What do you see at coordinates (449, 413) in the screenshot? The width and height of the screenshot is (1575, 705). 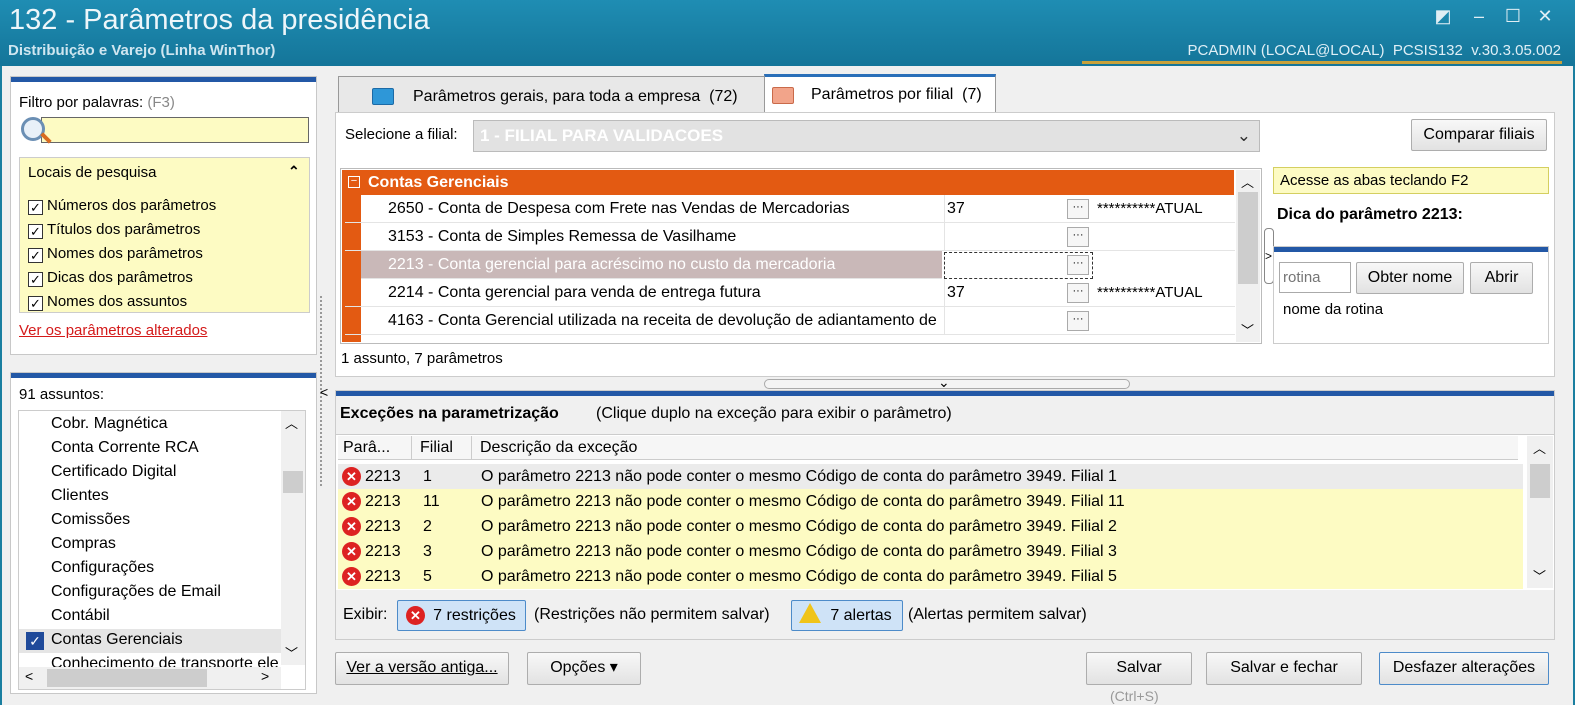 I see `exceptions-title: Exceções na parametrização` at bounding box center [449, 413].